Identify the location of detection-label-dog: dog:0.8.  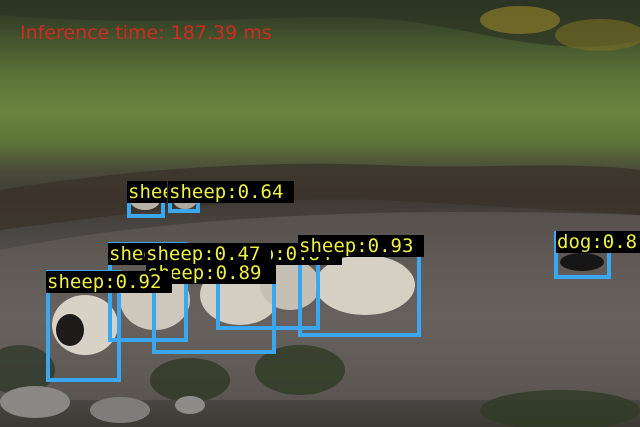
(598, 242).